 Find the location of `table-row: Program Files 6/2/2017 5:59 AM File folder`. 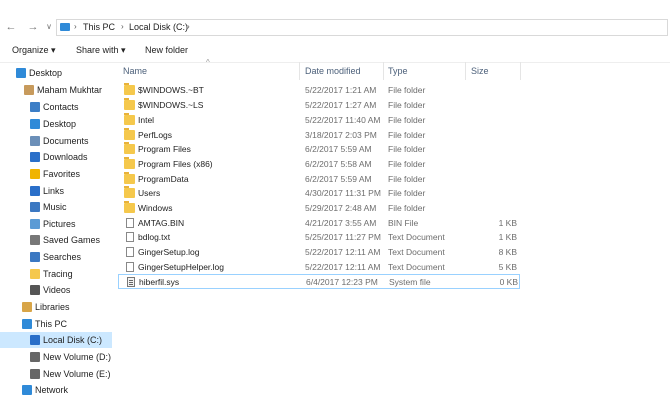

table-row: Program Files 6/2/2017 5:59 AM File folder is located at coordinates (319, 149).